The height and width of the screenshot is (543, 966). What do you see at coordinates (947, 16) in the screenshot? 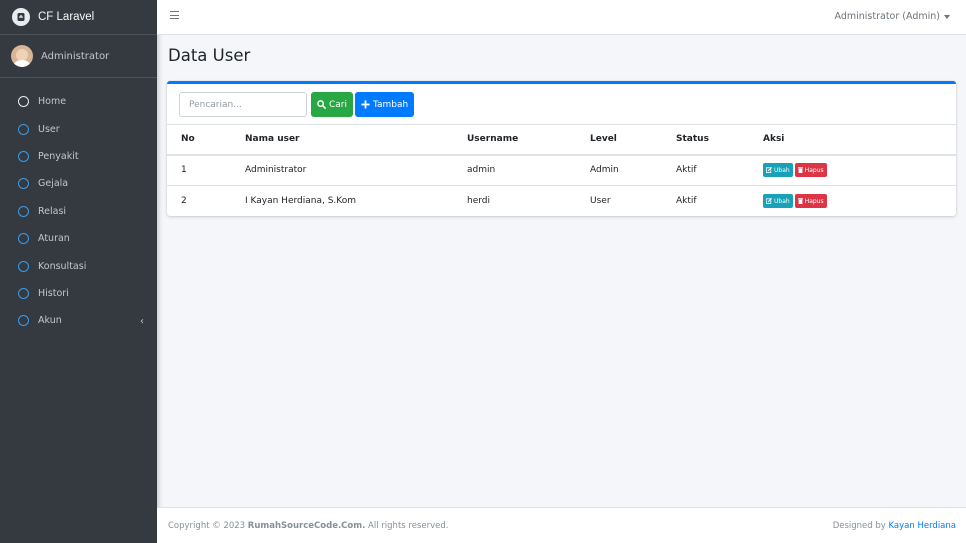
I see `caret-down-icon` at bounding box center [947, 16].